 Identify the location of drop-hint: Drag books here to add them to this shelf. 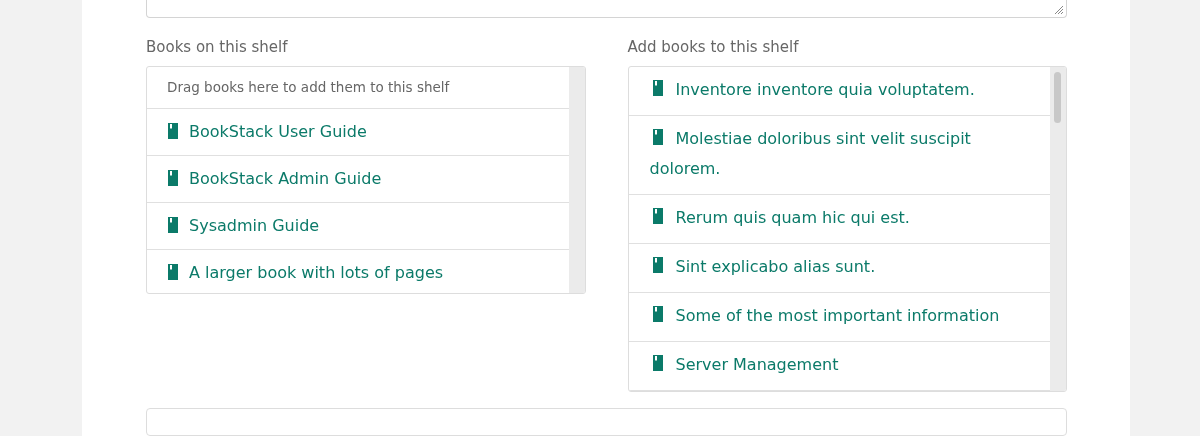
(358, 88).